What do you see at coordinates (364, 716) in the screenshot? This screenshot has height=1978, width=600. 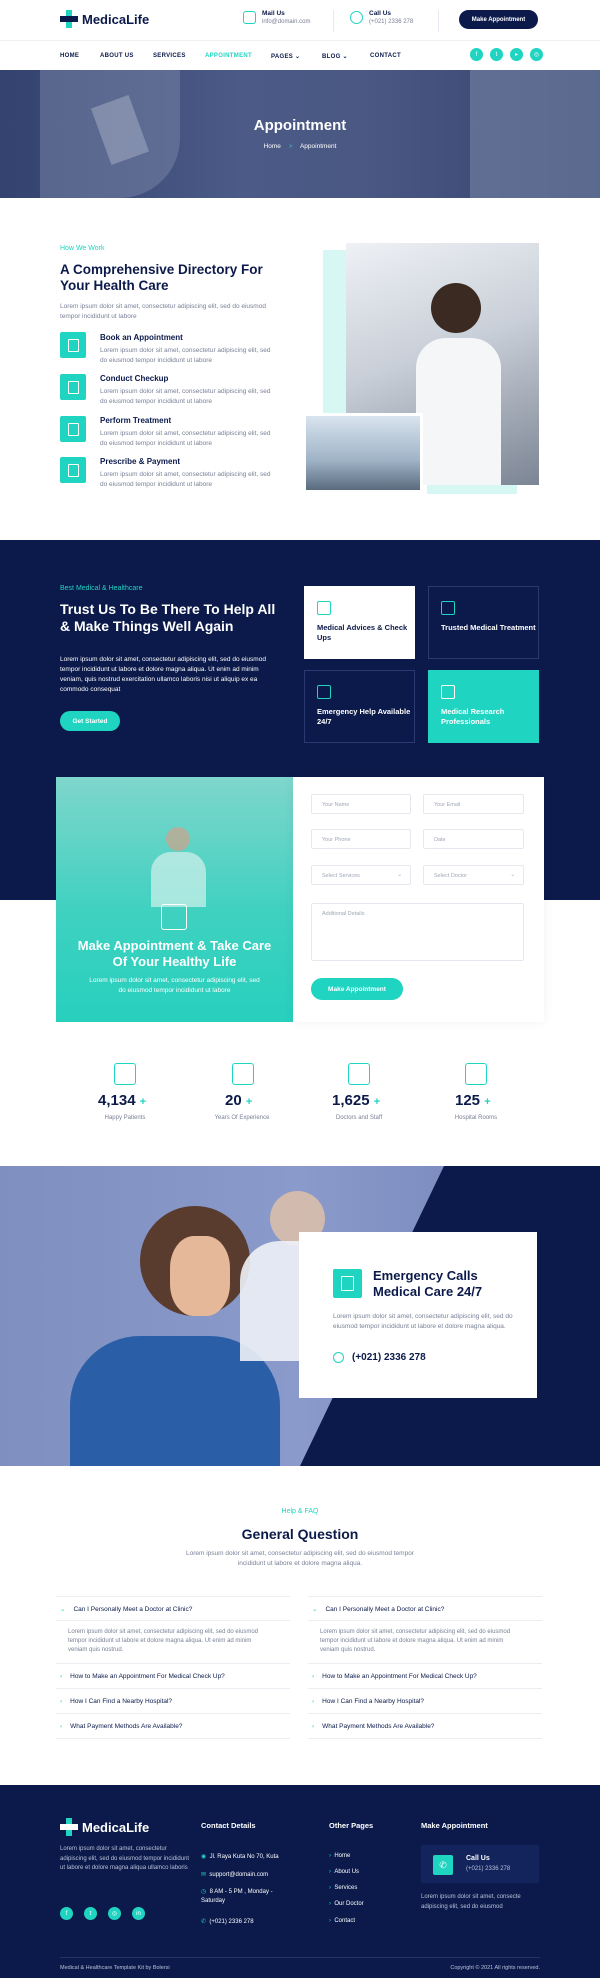 I see `card-title: Emergency Help Available 24/7` at bounding box center [364, 716].